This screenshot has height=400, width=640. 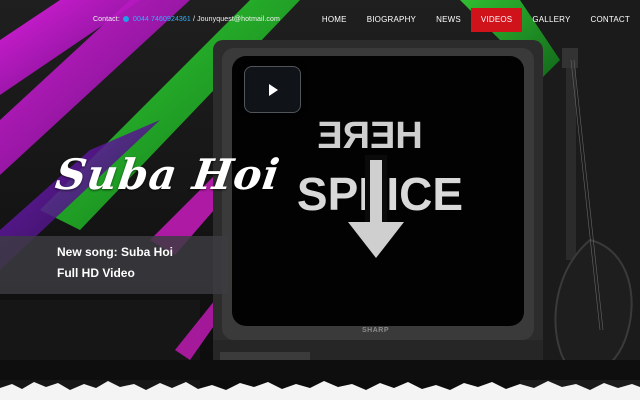 I want to click on caption-line-1: New song: Suba Hoi, so click(x=115, y=252).